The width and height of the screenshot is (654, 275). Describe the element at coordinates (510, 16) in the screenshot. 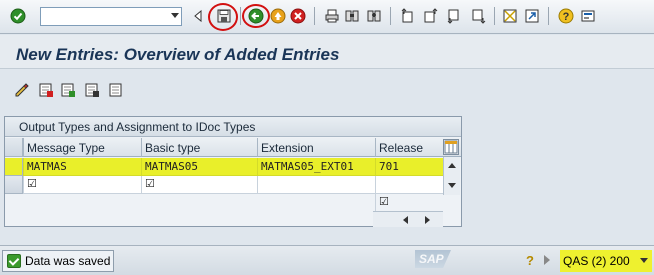

I see `new-session-icon` at that location.